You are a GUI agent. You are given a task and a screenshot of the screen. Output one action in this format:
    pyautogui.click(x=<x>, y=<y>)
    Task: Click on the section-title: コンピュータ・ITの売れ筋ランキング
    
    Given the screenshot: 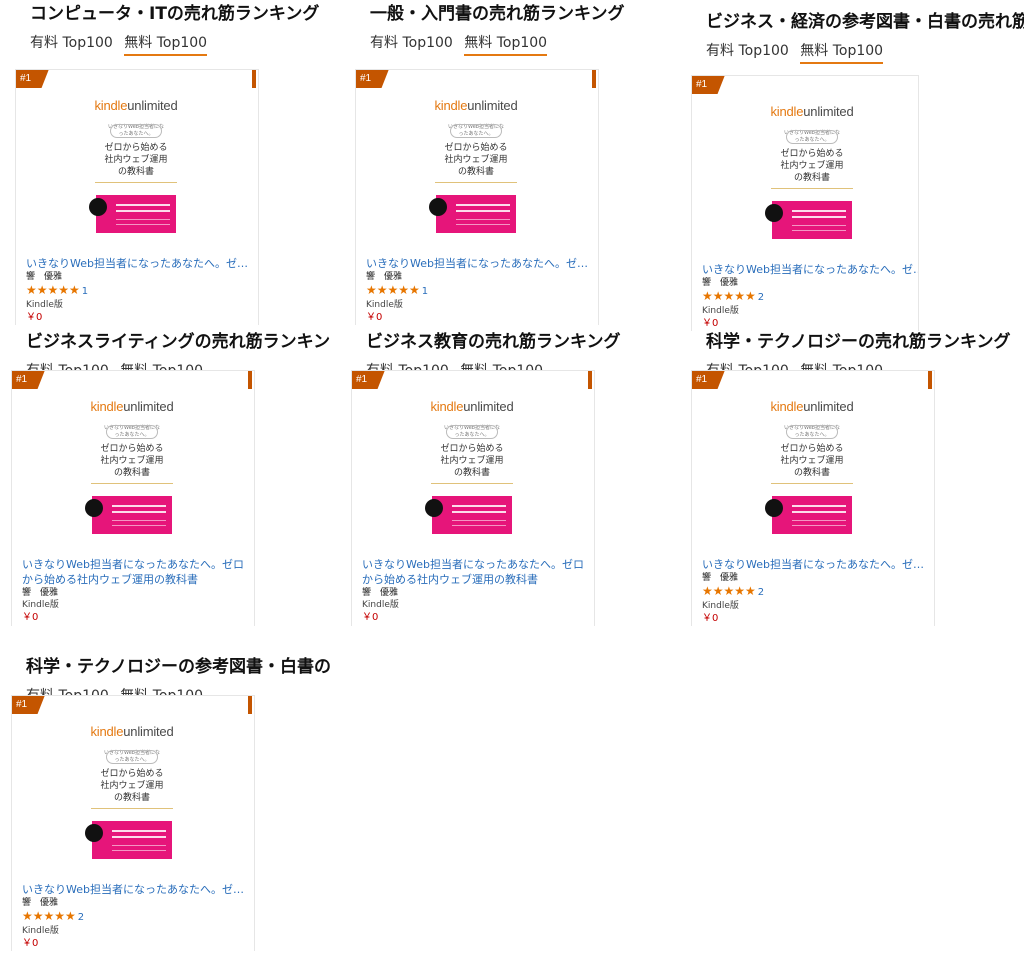 What is the action you would take?
    pyautogui.click(x=175, y=14)
    